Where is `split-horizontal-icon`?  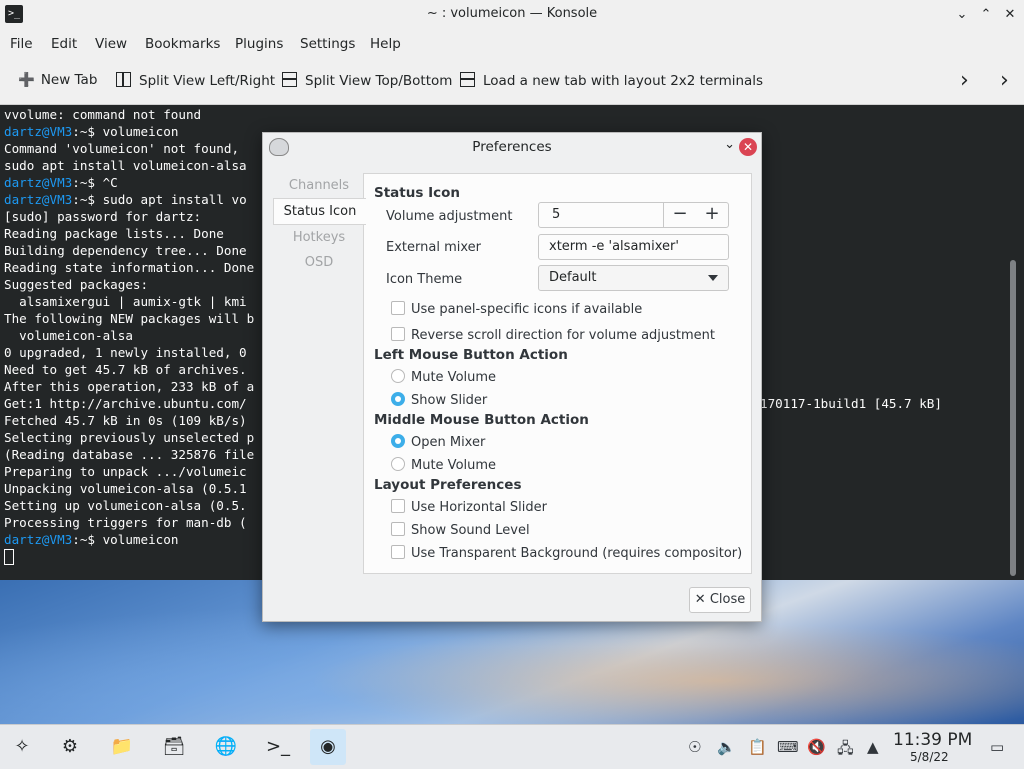 split-horizontal-icon is located at coordinates (289, 79).